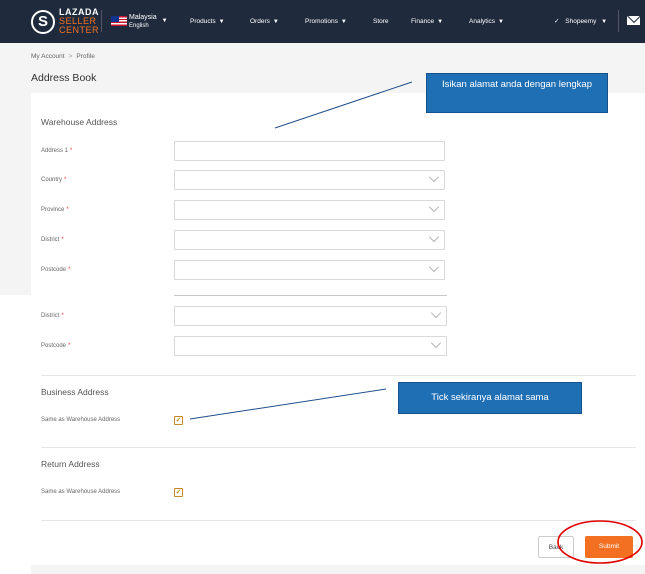 The image size is (645, 574). What do you see at coordinates (490, 398) in the screenshot?
I see `annotation-note-tick-same: Tick sekiranya alamat sama` at bounding box center [490, 398].